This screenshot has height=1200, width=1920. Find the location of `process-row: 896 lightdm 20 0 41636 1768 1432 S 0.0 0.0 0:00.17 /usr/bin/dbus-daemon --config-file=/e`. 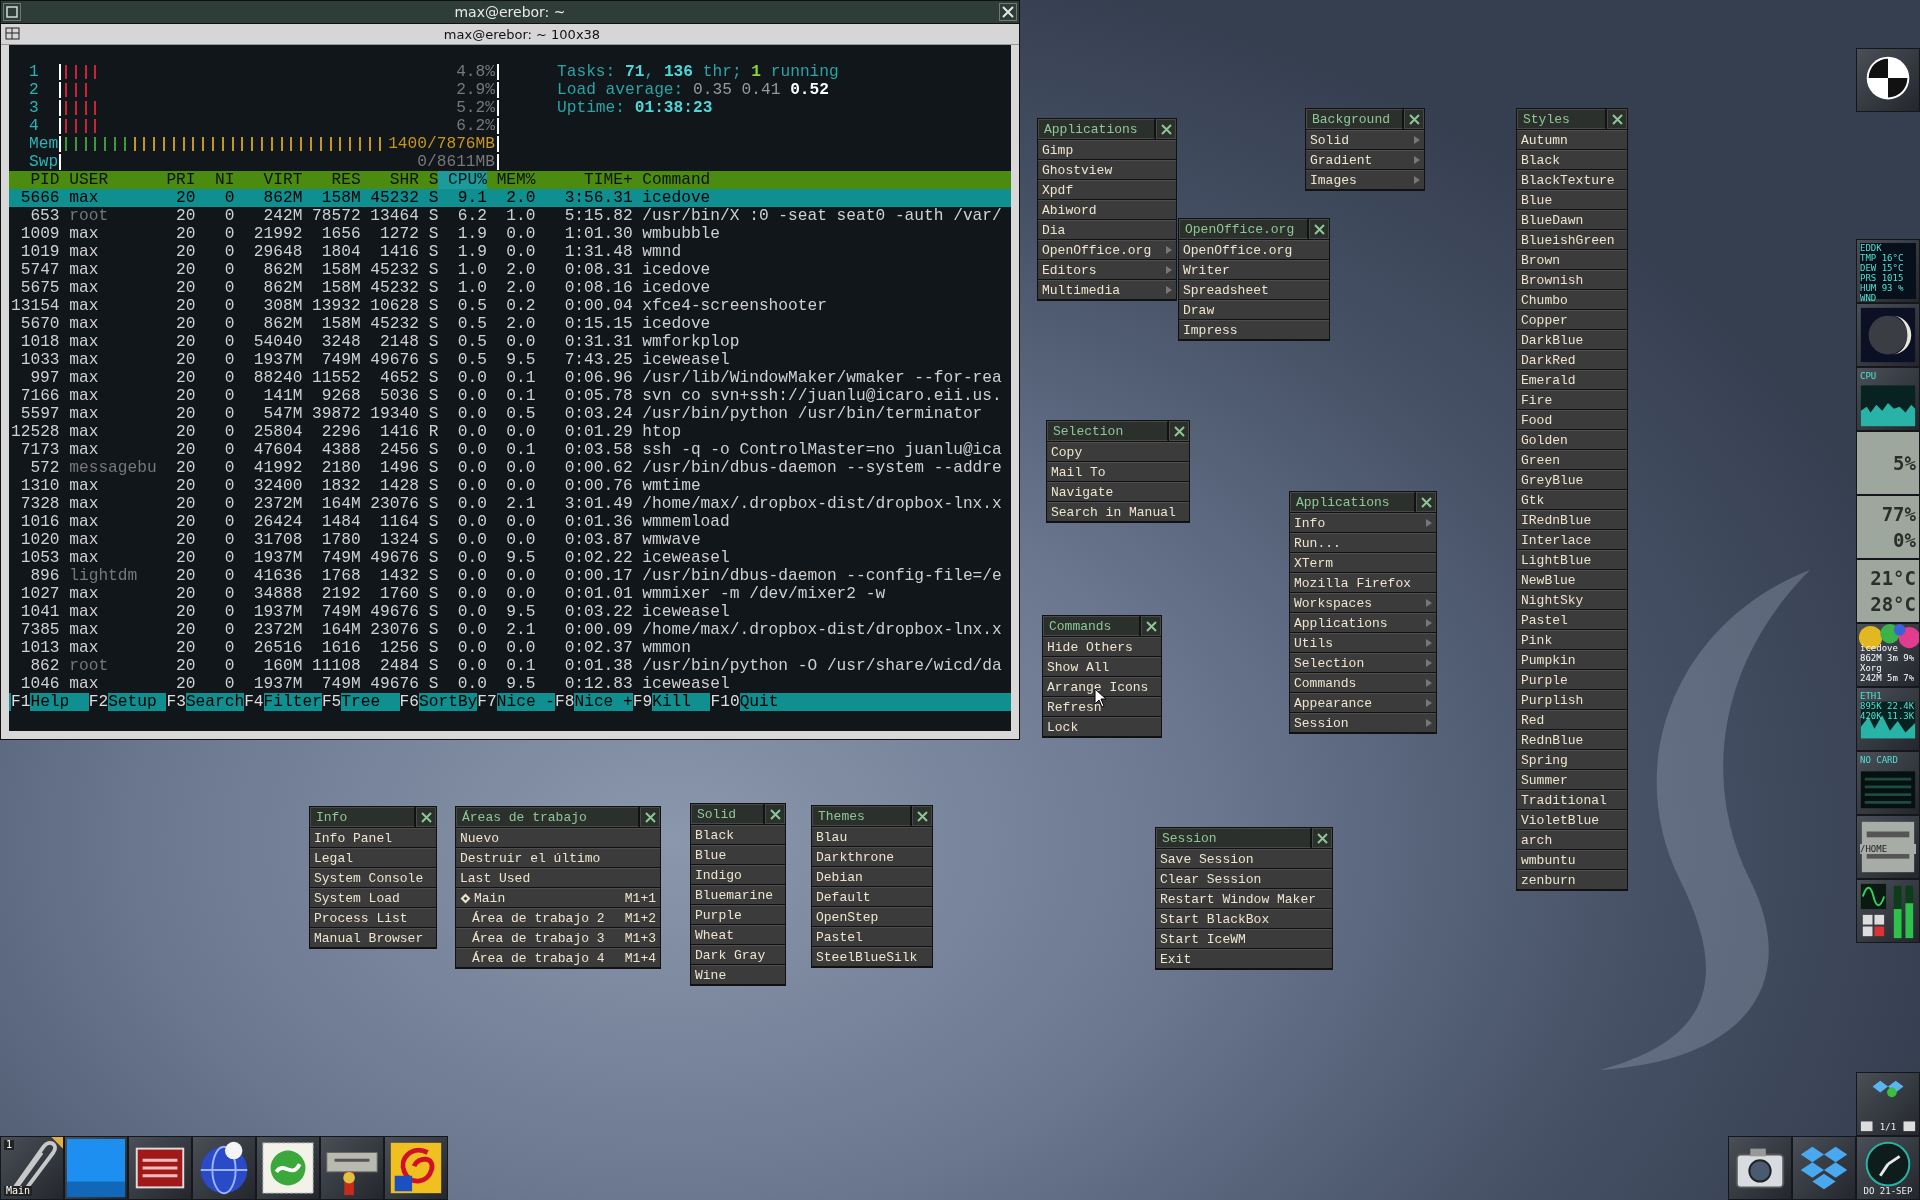

process-row: 896 lightdm 20 0 41636 1768 1432 S 0.0 0.0 0:00.17 /usr/bin/dbus-daemon --config-file=/e is located at coordinates (510, 576).